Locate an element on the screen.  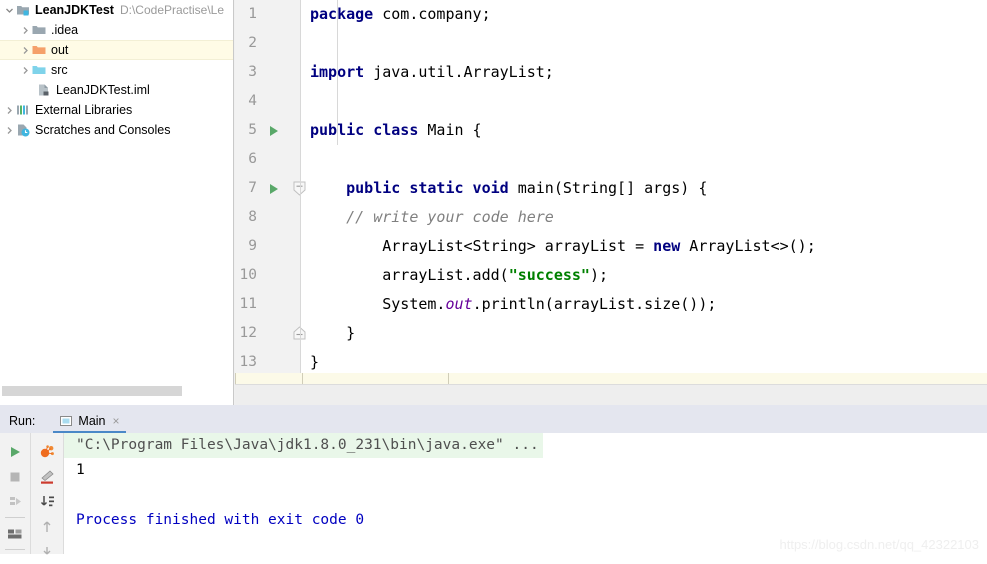
code-line-12: } is located at coordinates (333, 333).